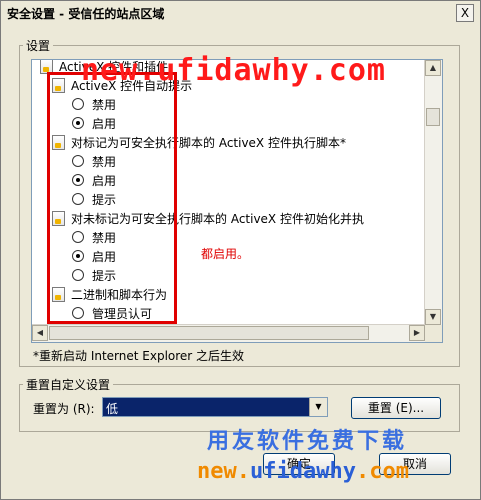 This screenshot has height=500, width=481. Describe the element at coordinates (318, 407) in the screenshot. I see `chevron-down-icon: ▼` at that location.